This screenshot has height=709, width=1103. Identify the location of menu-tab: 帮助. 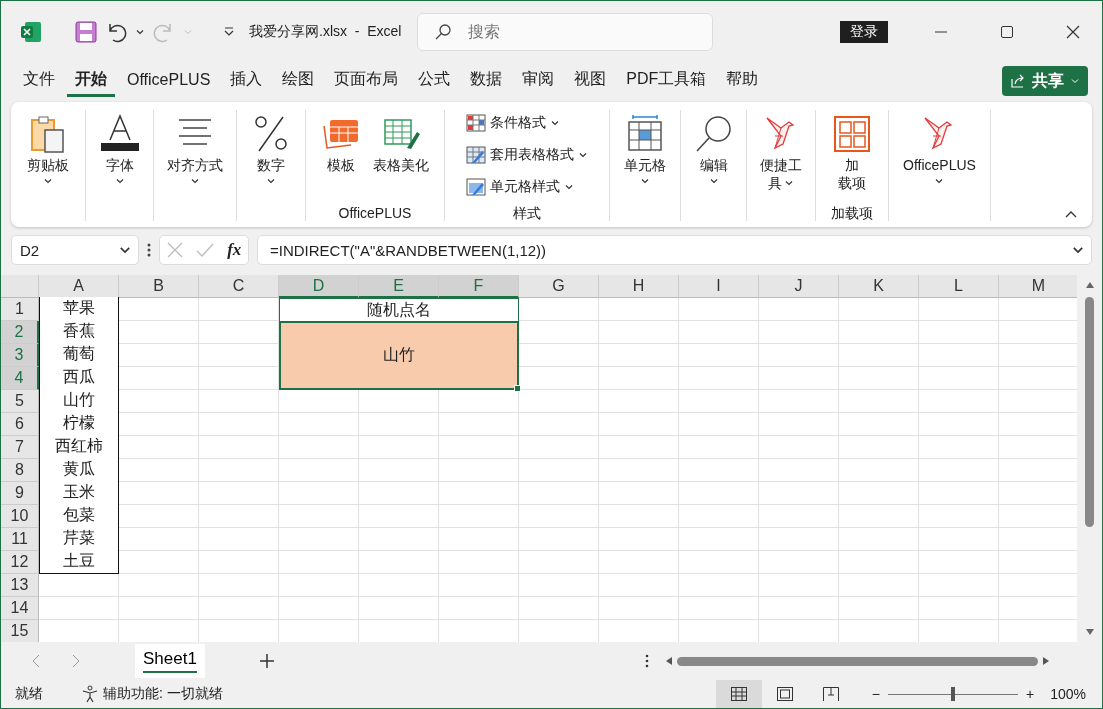
(742, 81).